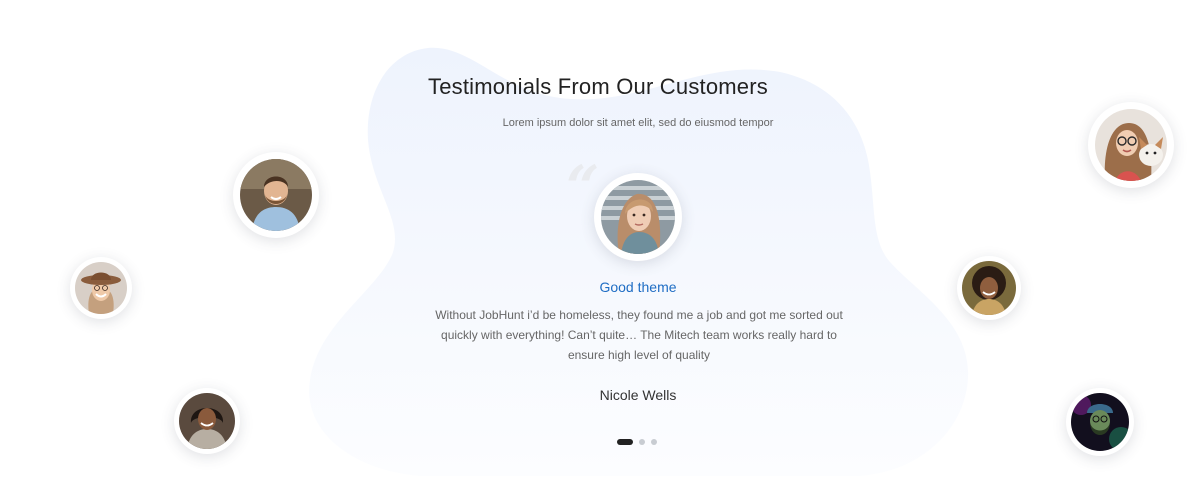  I want to click on customer-photo-woman-curly, so click(989, 288).